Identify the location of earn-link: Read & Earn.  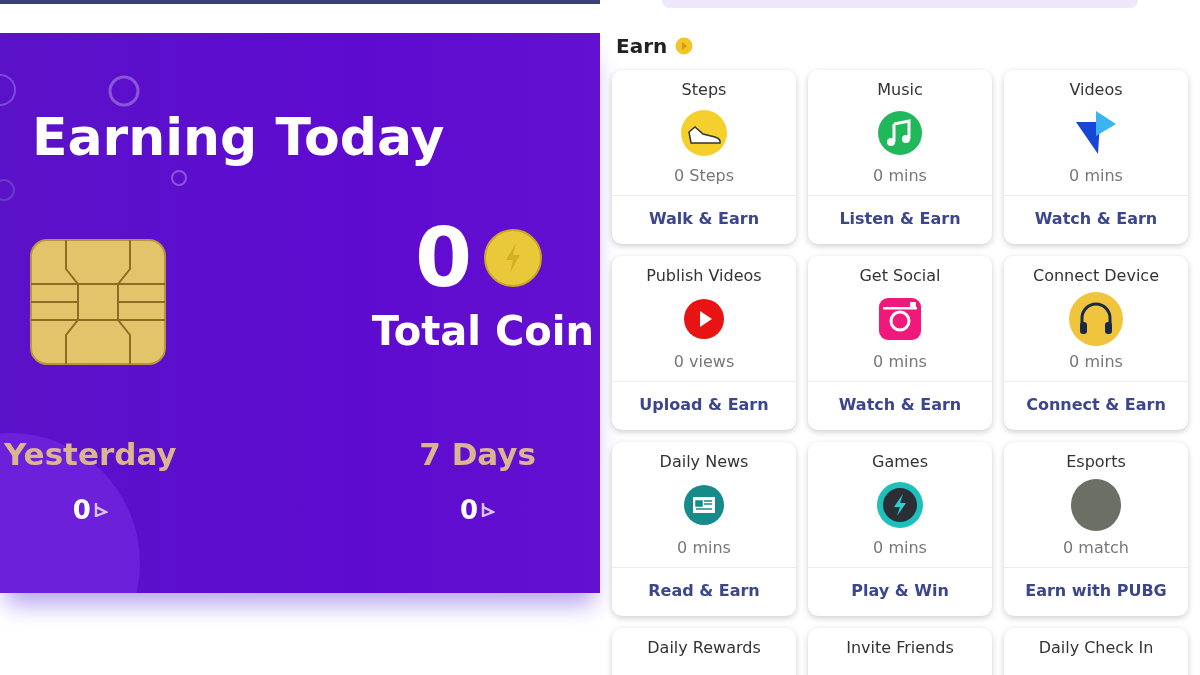
(704, 590).